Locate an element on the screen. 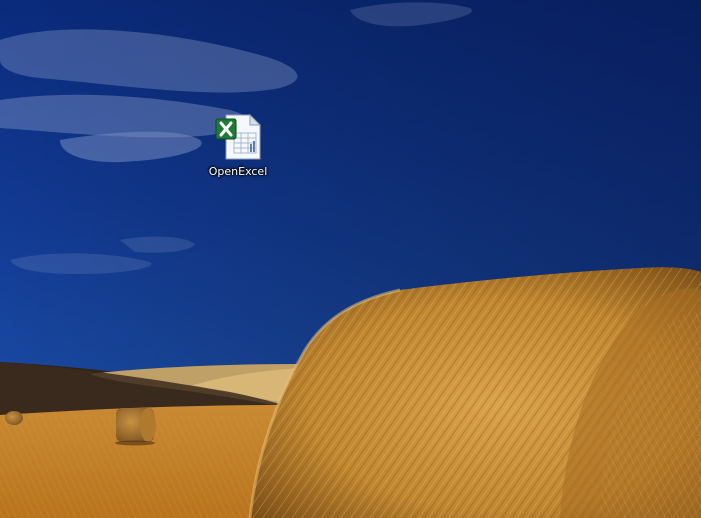 Image resolution: width=701 pixels, height=518 pixels. desktop-icon-label: OpenExcel is located at coordinates (238, 171).